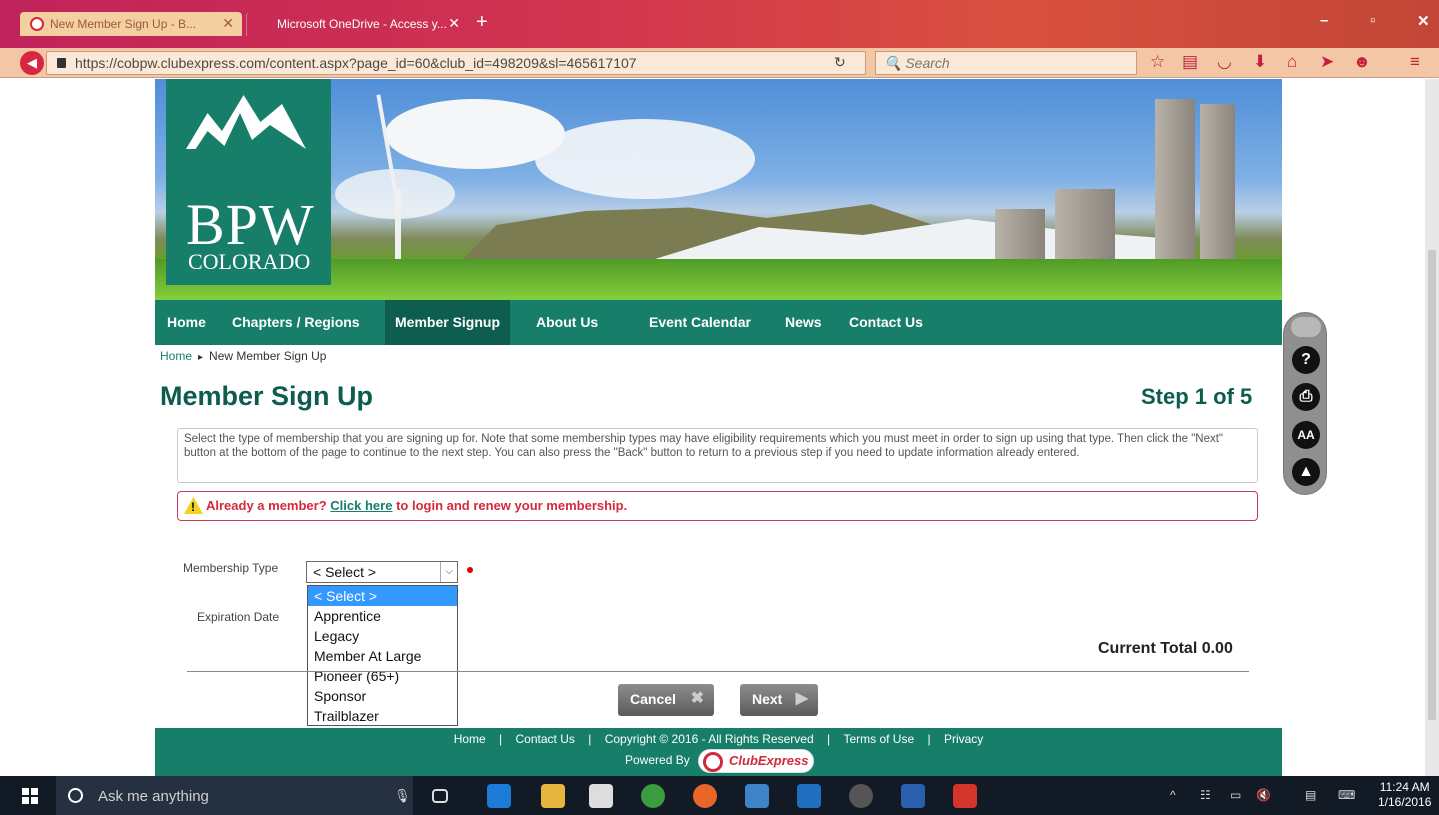 The image size is (1439, 815). I want to click on back-button: ◀, so click(32, 63).